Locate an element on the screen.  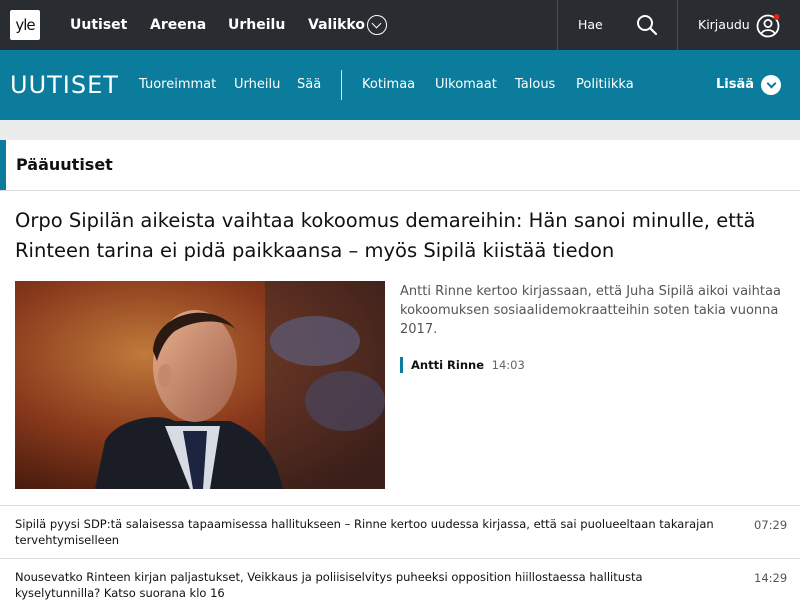
byline-time: 14:03 is located at coordinates (508, 365).